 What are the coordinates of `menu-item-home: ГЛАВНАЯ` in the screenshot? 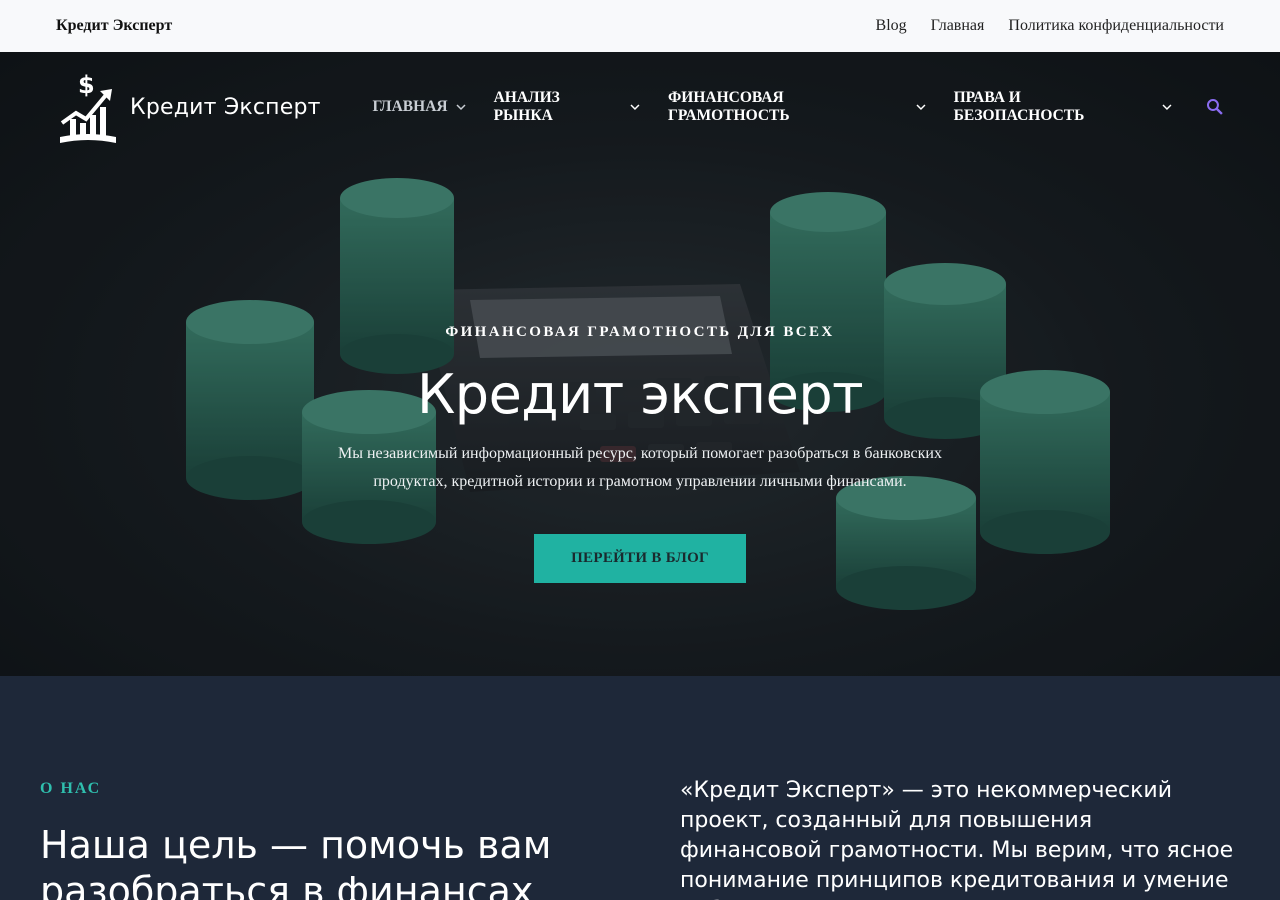 It's located at (419, 107).